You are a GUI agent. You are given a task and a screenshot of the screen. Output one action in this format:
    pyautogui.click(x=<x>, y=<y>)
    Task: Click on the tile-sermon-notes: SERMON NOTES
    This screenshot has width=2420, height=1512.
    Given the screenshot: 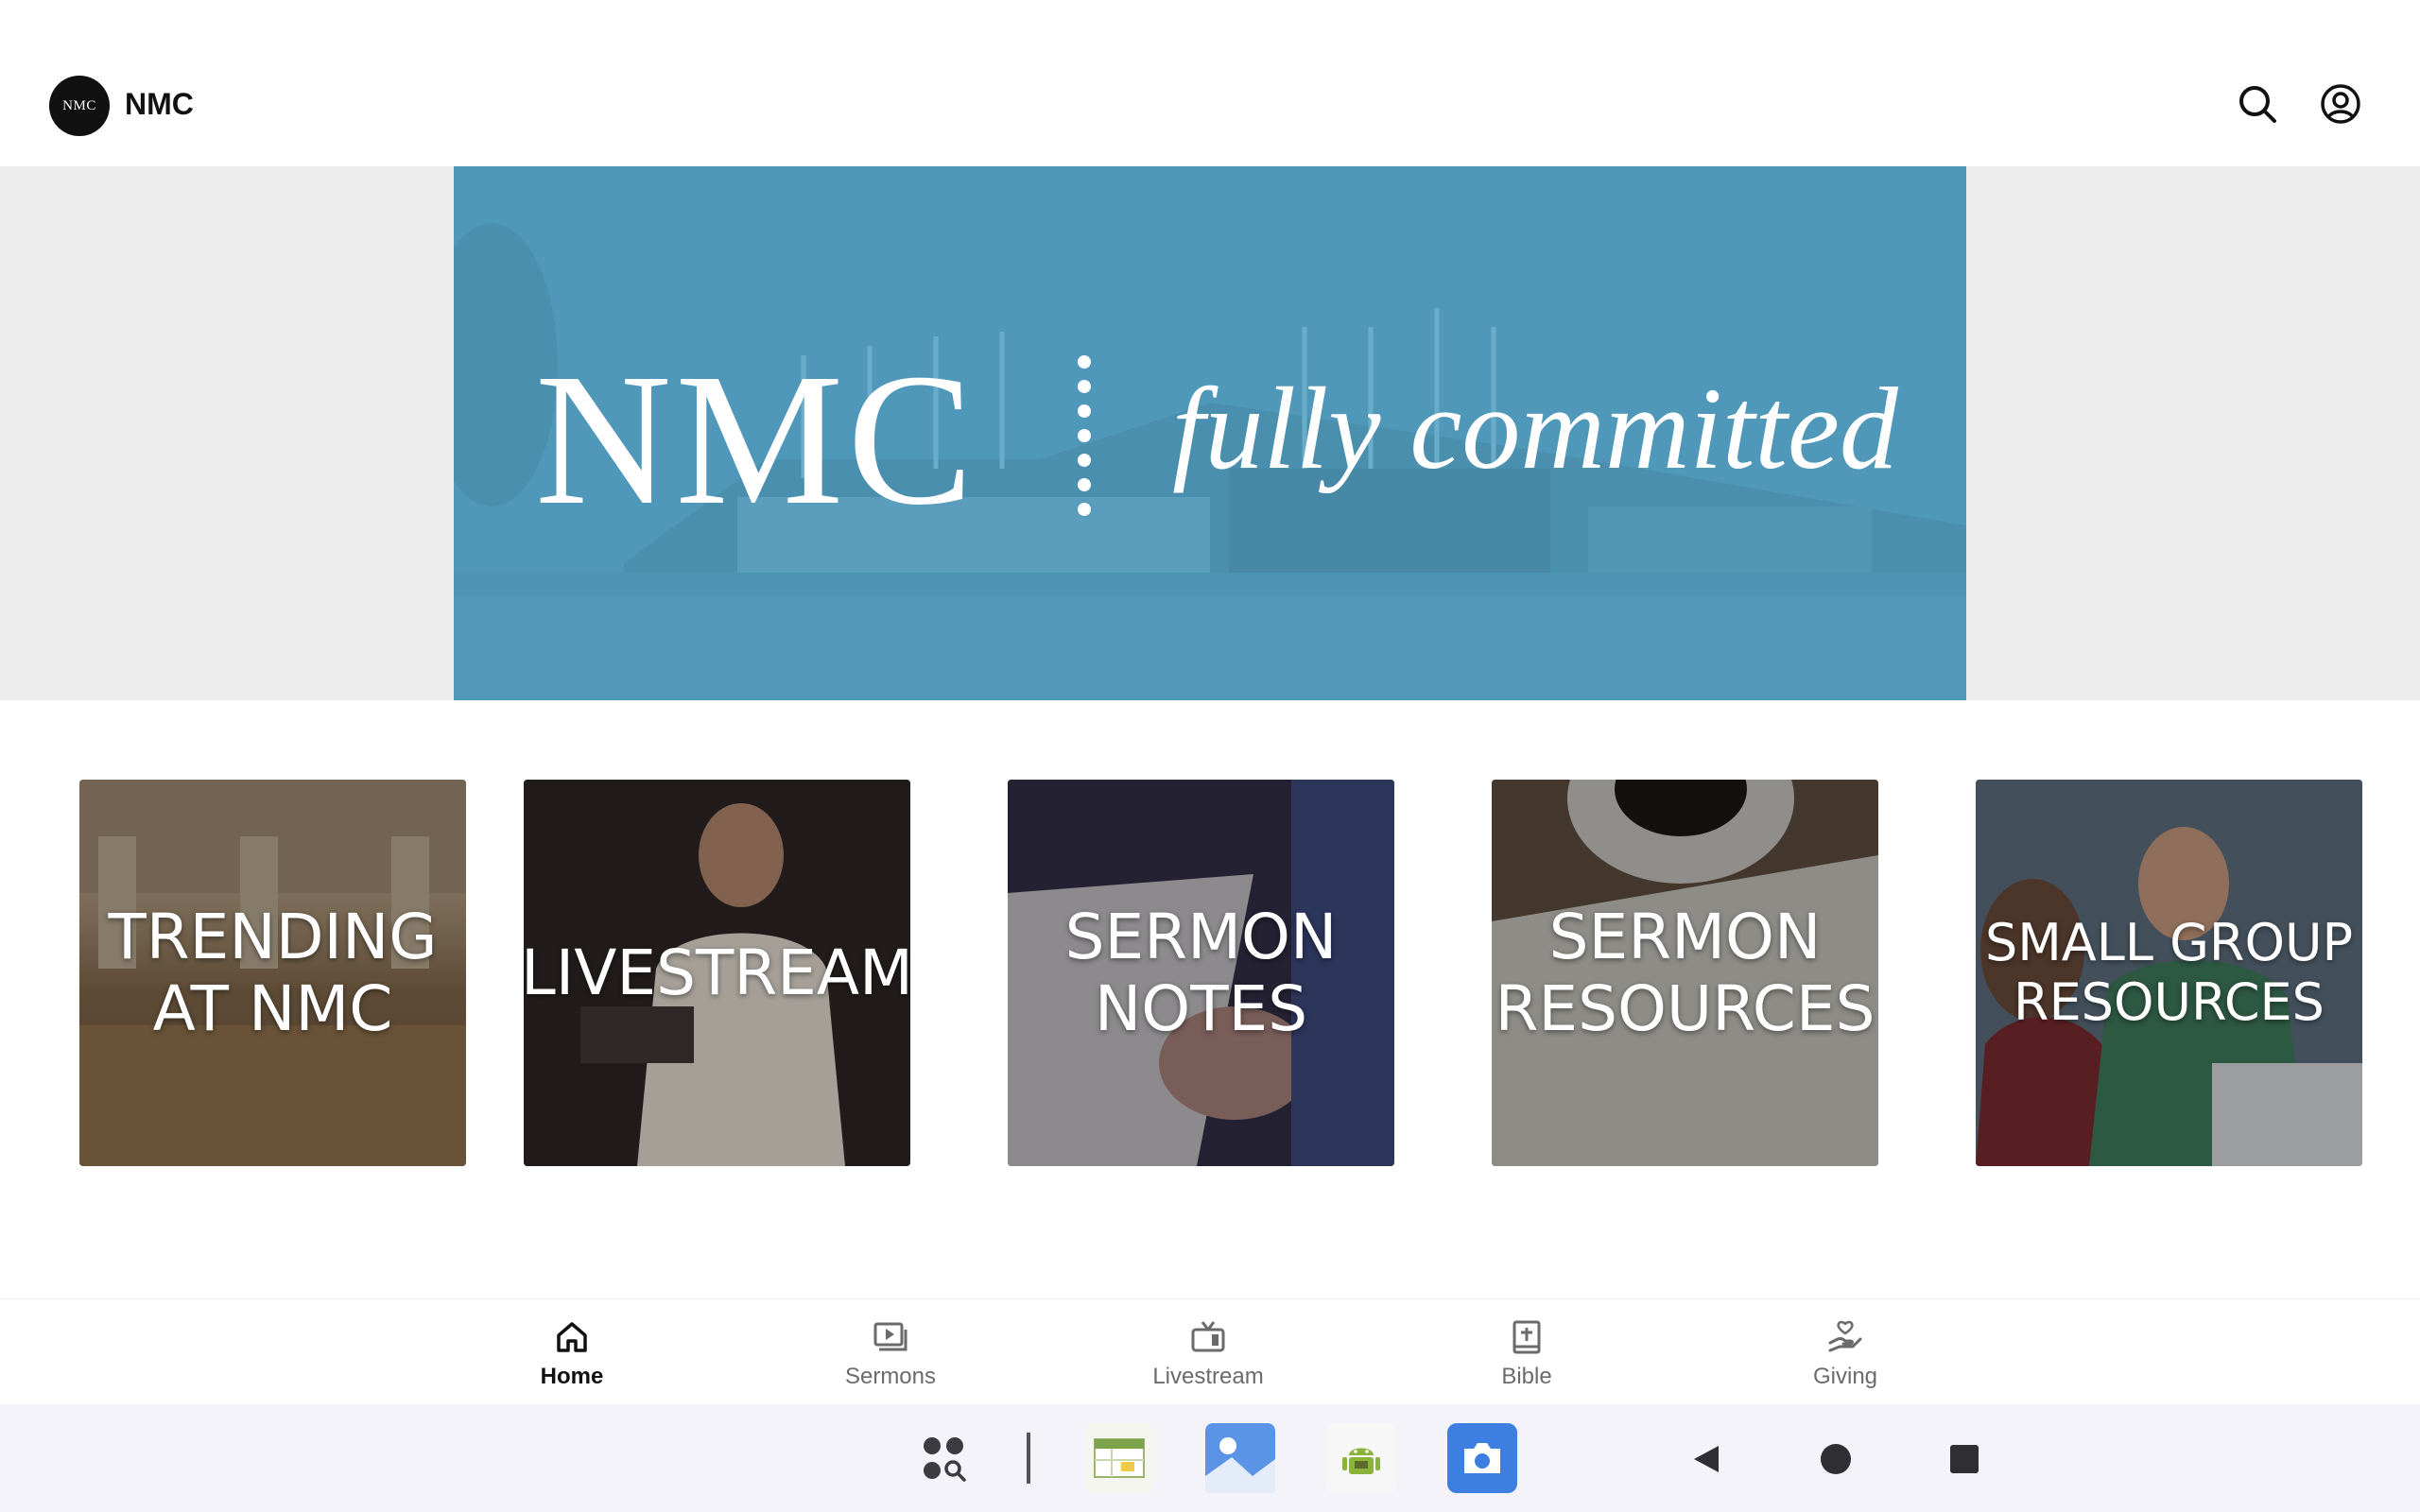 What is the action you would take?
    pyautogui.click(x=1201, y=973)
    